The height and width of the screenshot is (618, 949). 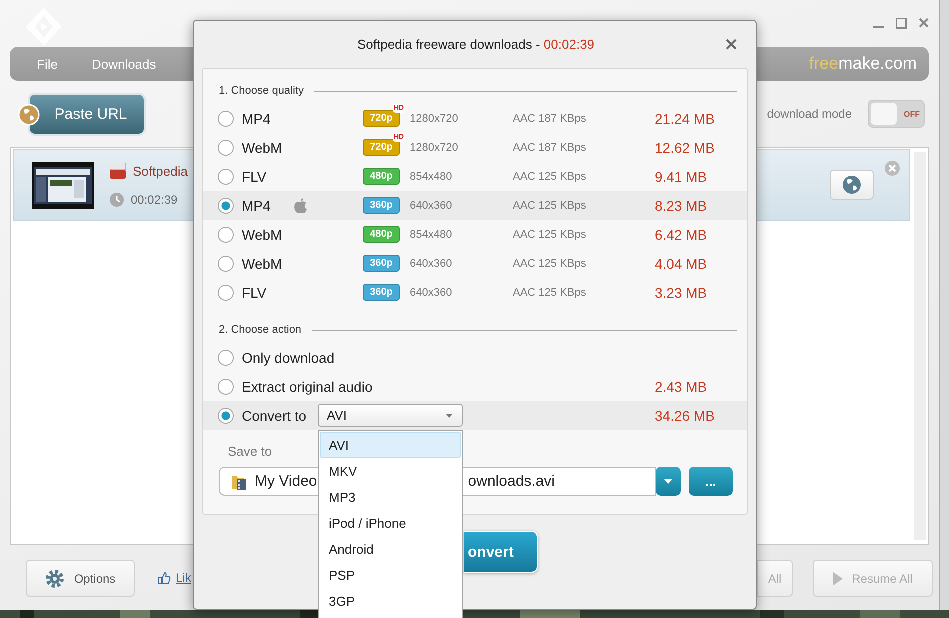 I want to click on file-size: 4.04 MB, so click(x=681, y=264).